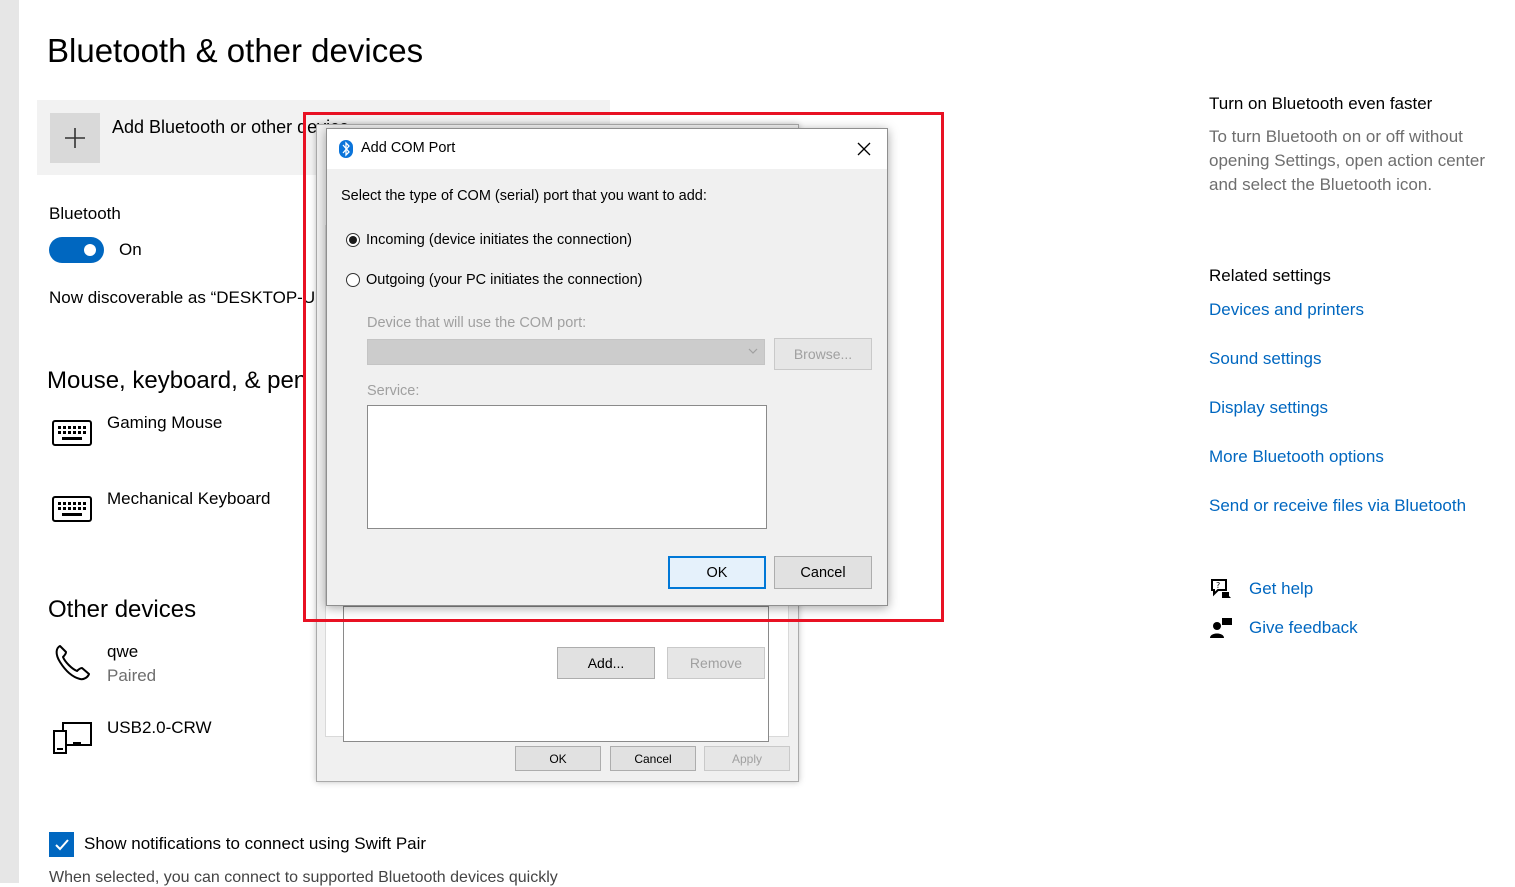 The width and height of the screenshot is (1515, 887). Describe the element at coordinates (180, 667) in the screenshot. I see `device-item-qwe: qwe Paired` at that location.